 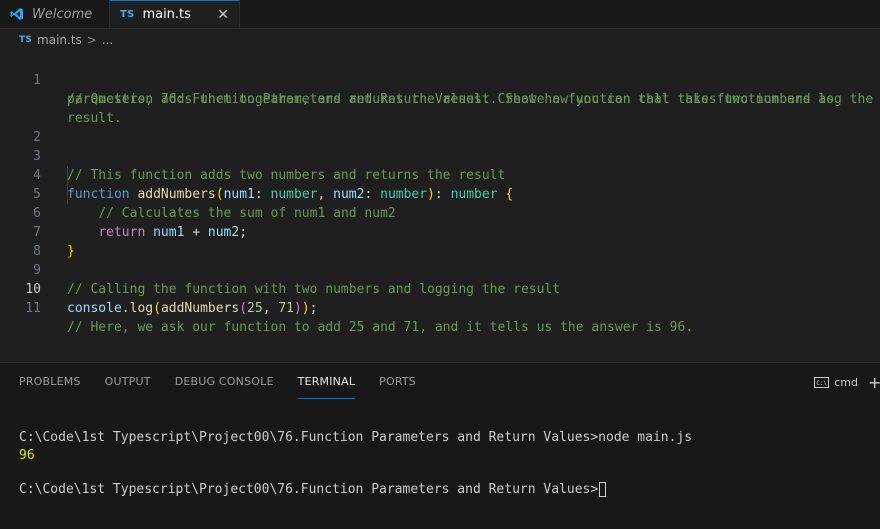 What do you see at coordinates (397, 381) in the screenshot?
I see `tab-ports: PORTS` at bounding box center [397, 381].